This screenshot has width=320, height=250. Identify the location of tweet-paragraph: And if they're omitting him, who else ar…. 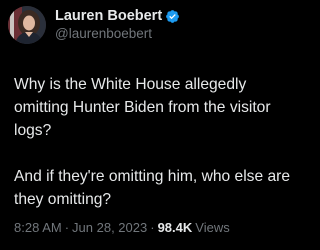
(152, 188).